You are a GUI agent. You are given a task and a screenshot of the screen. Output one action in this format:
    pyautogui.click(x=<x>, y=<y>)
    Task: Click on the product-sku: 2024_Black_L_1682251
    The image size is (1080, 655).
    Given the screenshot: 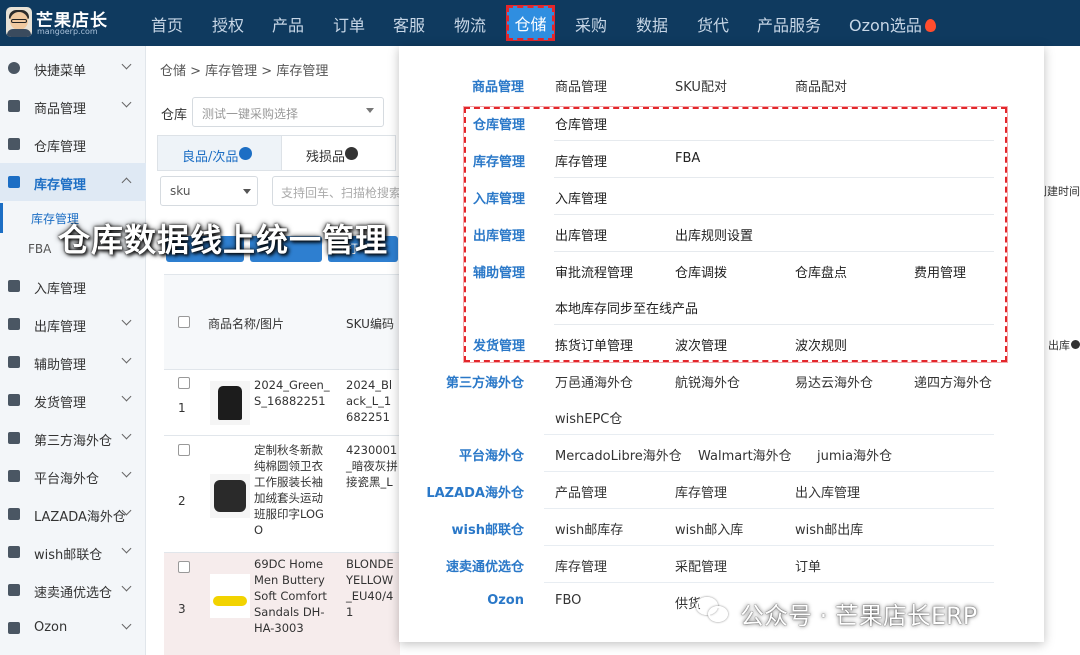 What is the action you would take?
    pyautogui.click(x=369, y=401)
    